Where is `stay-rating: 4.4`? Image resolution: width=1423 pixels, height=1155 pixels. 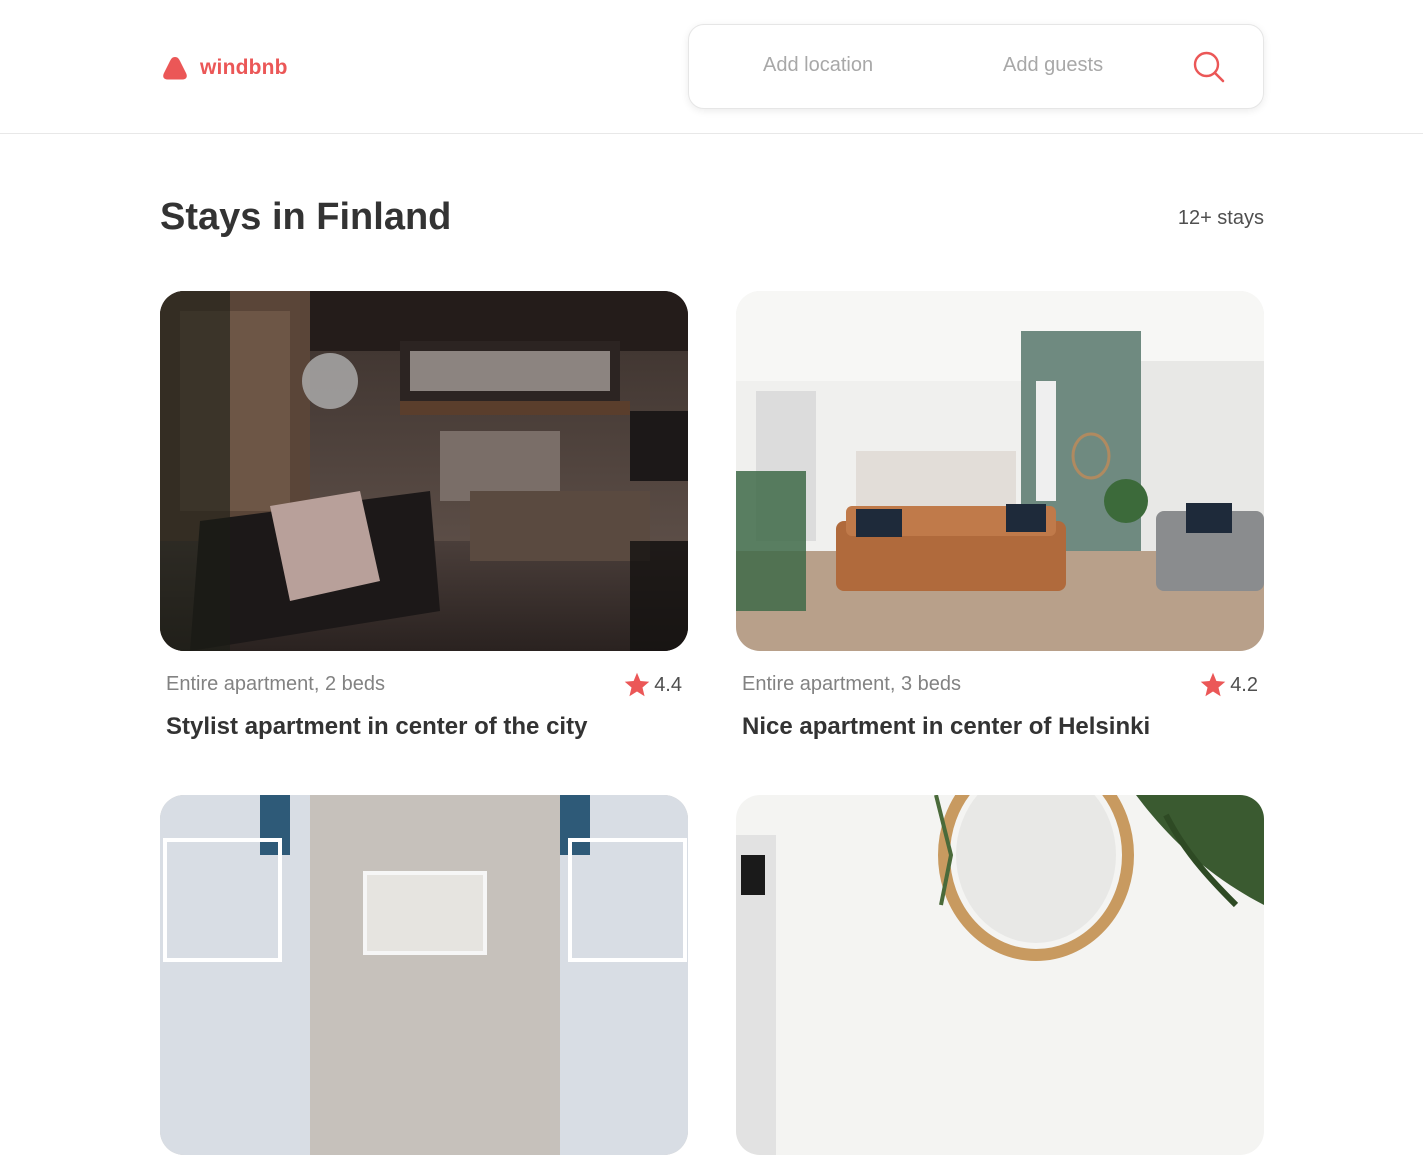 stay-rating: 4.4 is located at coordinates (652, 685).